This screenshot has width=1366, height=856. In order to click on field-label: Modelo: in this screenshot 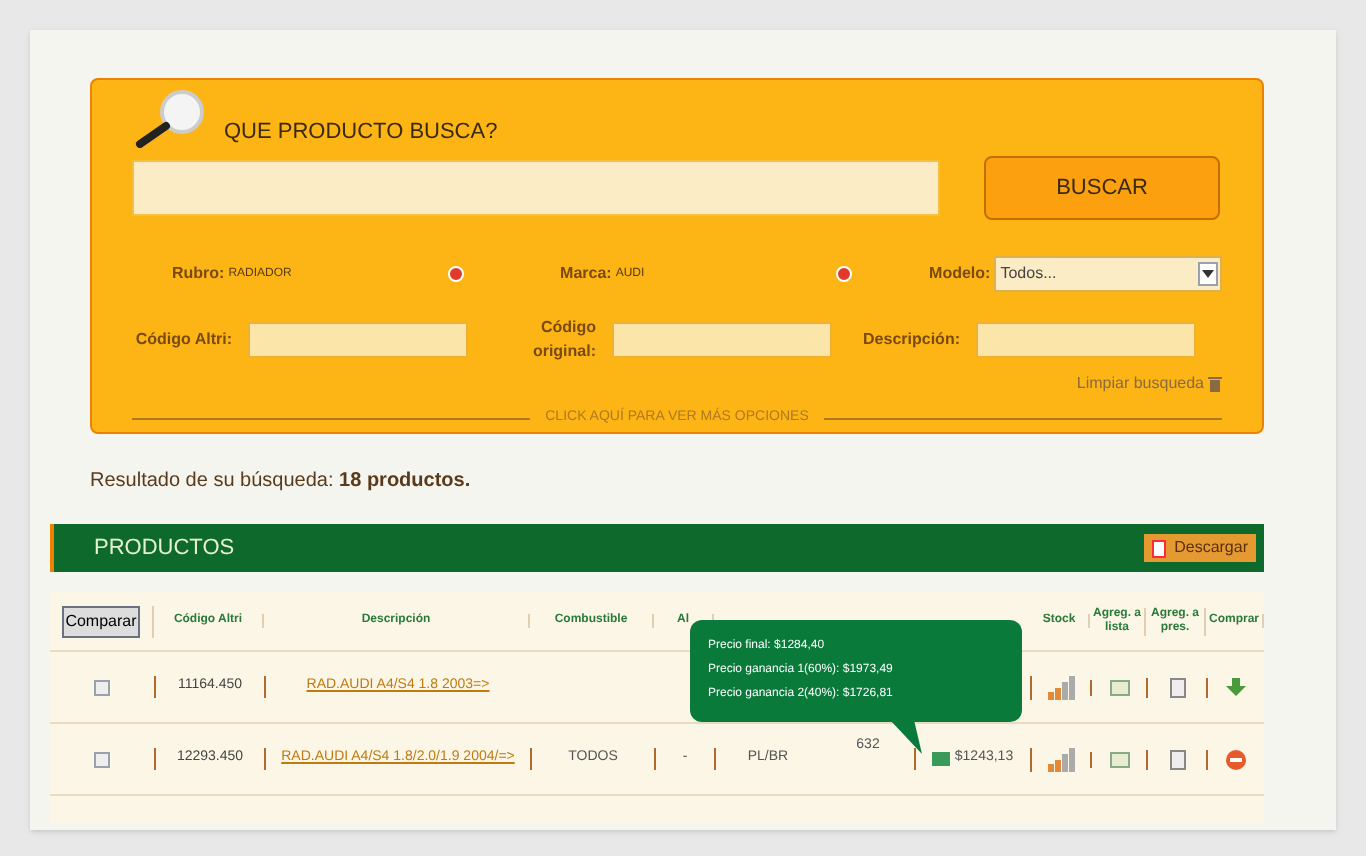, I will do `click(959, 274)`.